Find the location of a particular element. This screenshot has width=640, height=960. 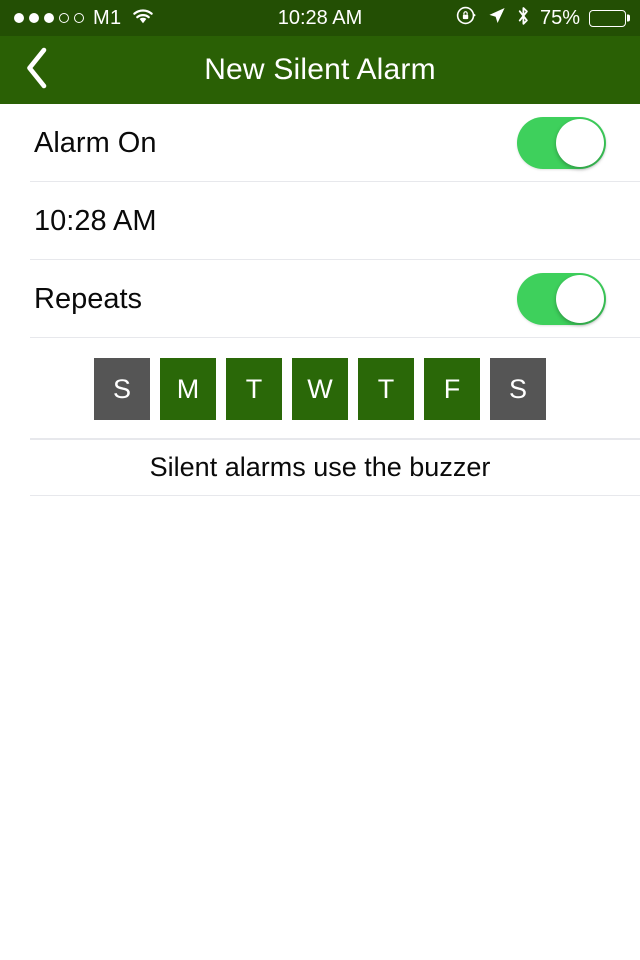

battery-percentage-label: 75% is located at coordinates (559, 17).